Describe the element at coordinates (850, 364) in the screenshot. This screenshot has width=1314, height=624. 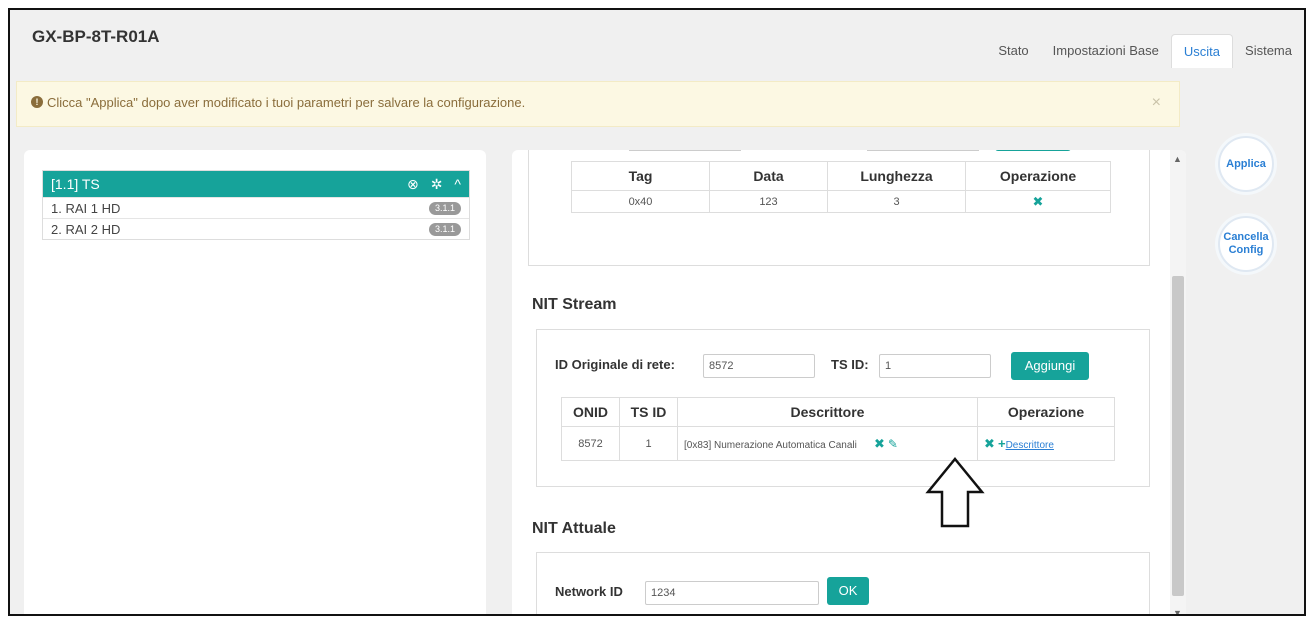
I see `tsid-label: TS ID:` at that location.